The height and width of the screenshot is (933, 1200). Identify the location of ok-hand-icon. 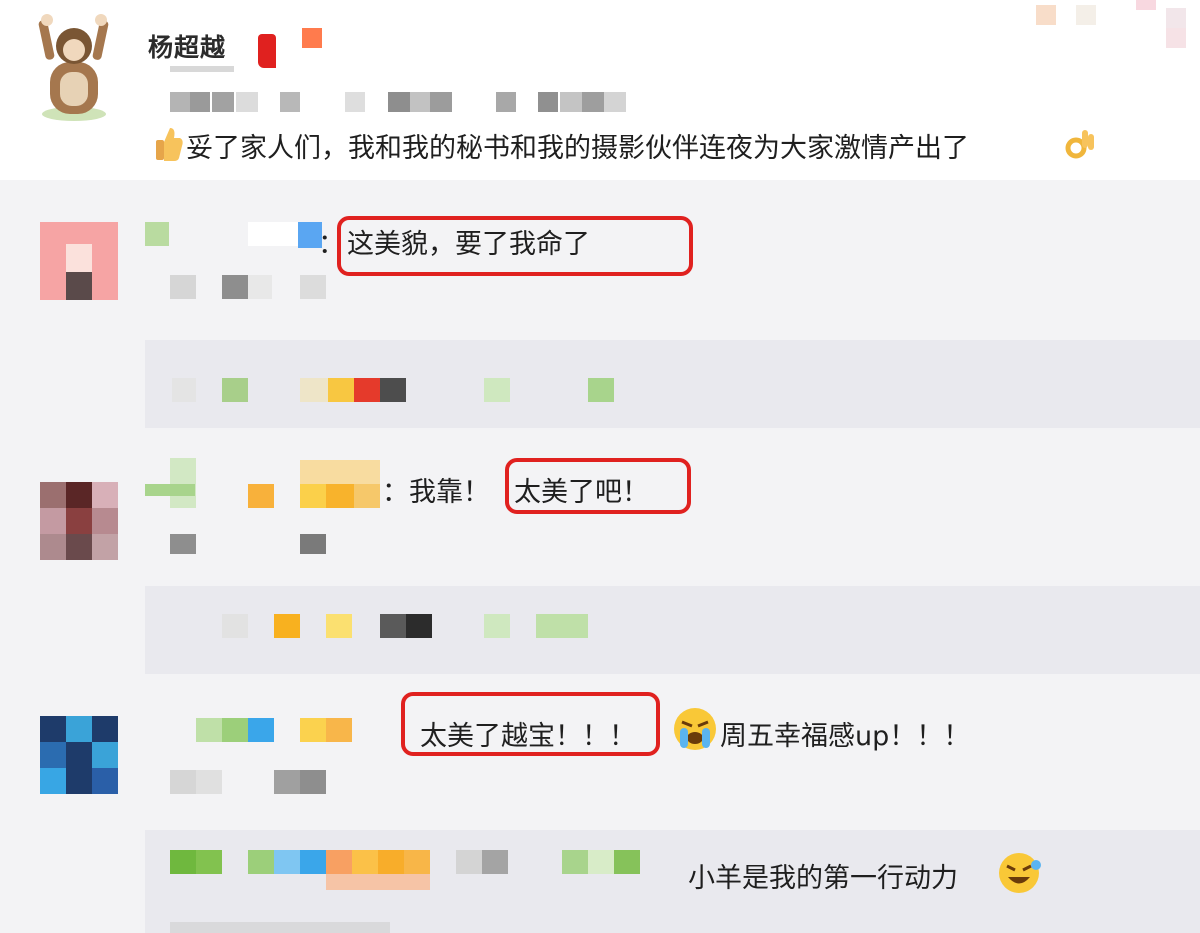
(1079, 144).